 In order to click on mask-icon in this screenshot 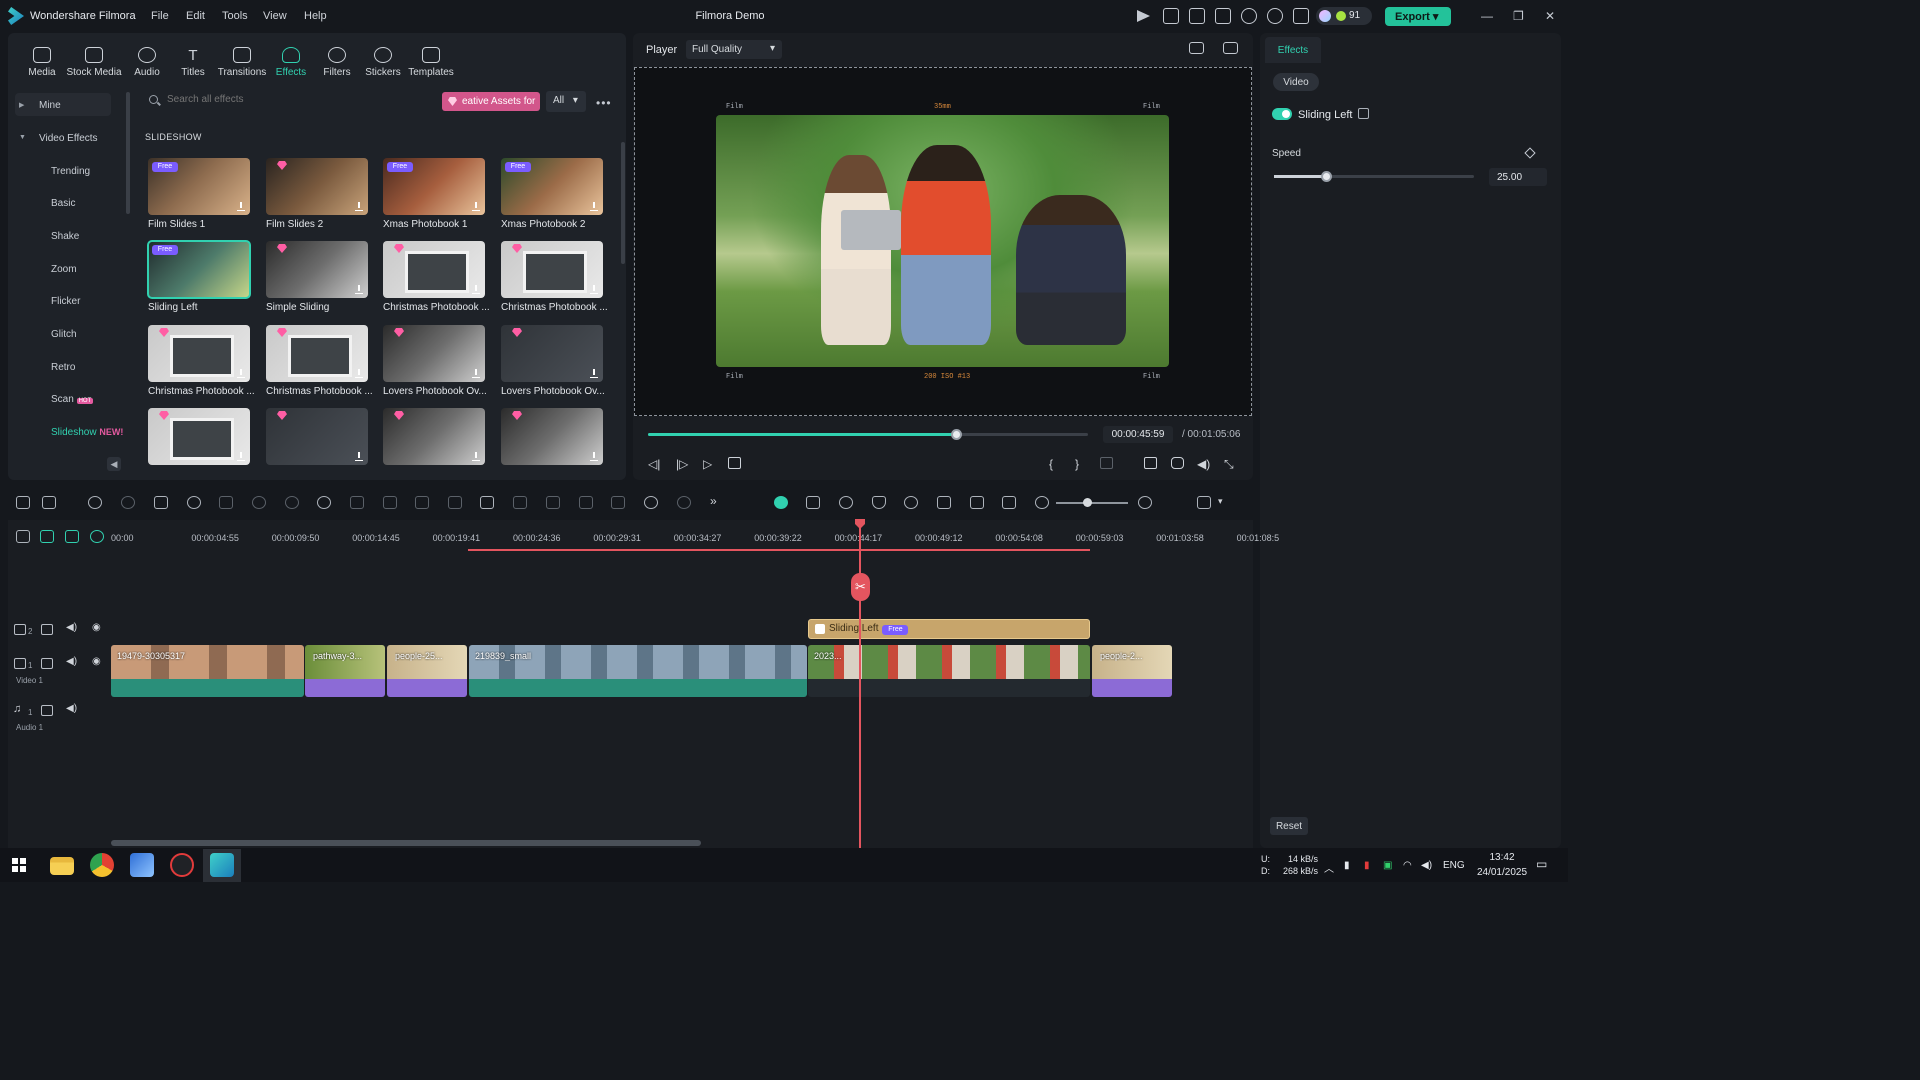, I will do `click(390, 502)`.